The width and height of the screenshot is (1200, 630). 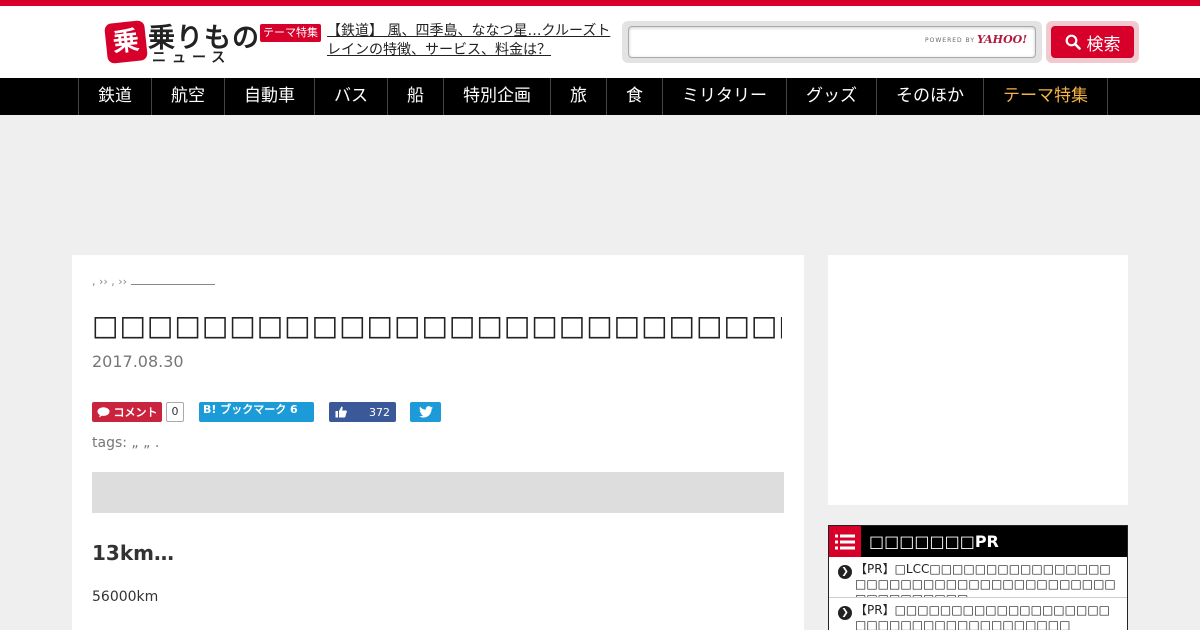 What do you see at coordinates (126, 42) in the screenshot?
I see `logo-mark: 乗` at bounding box center [126, 42].